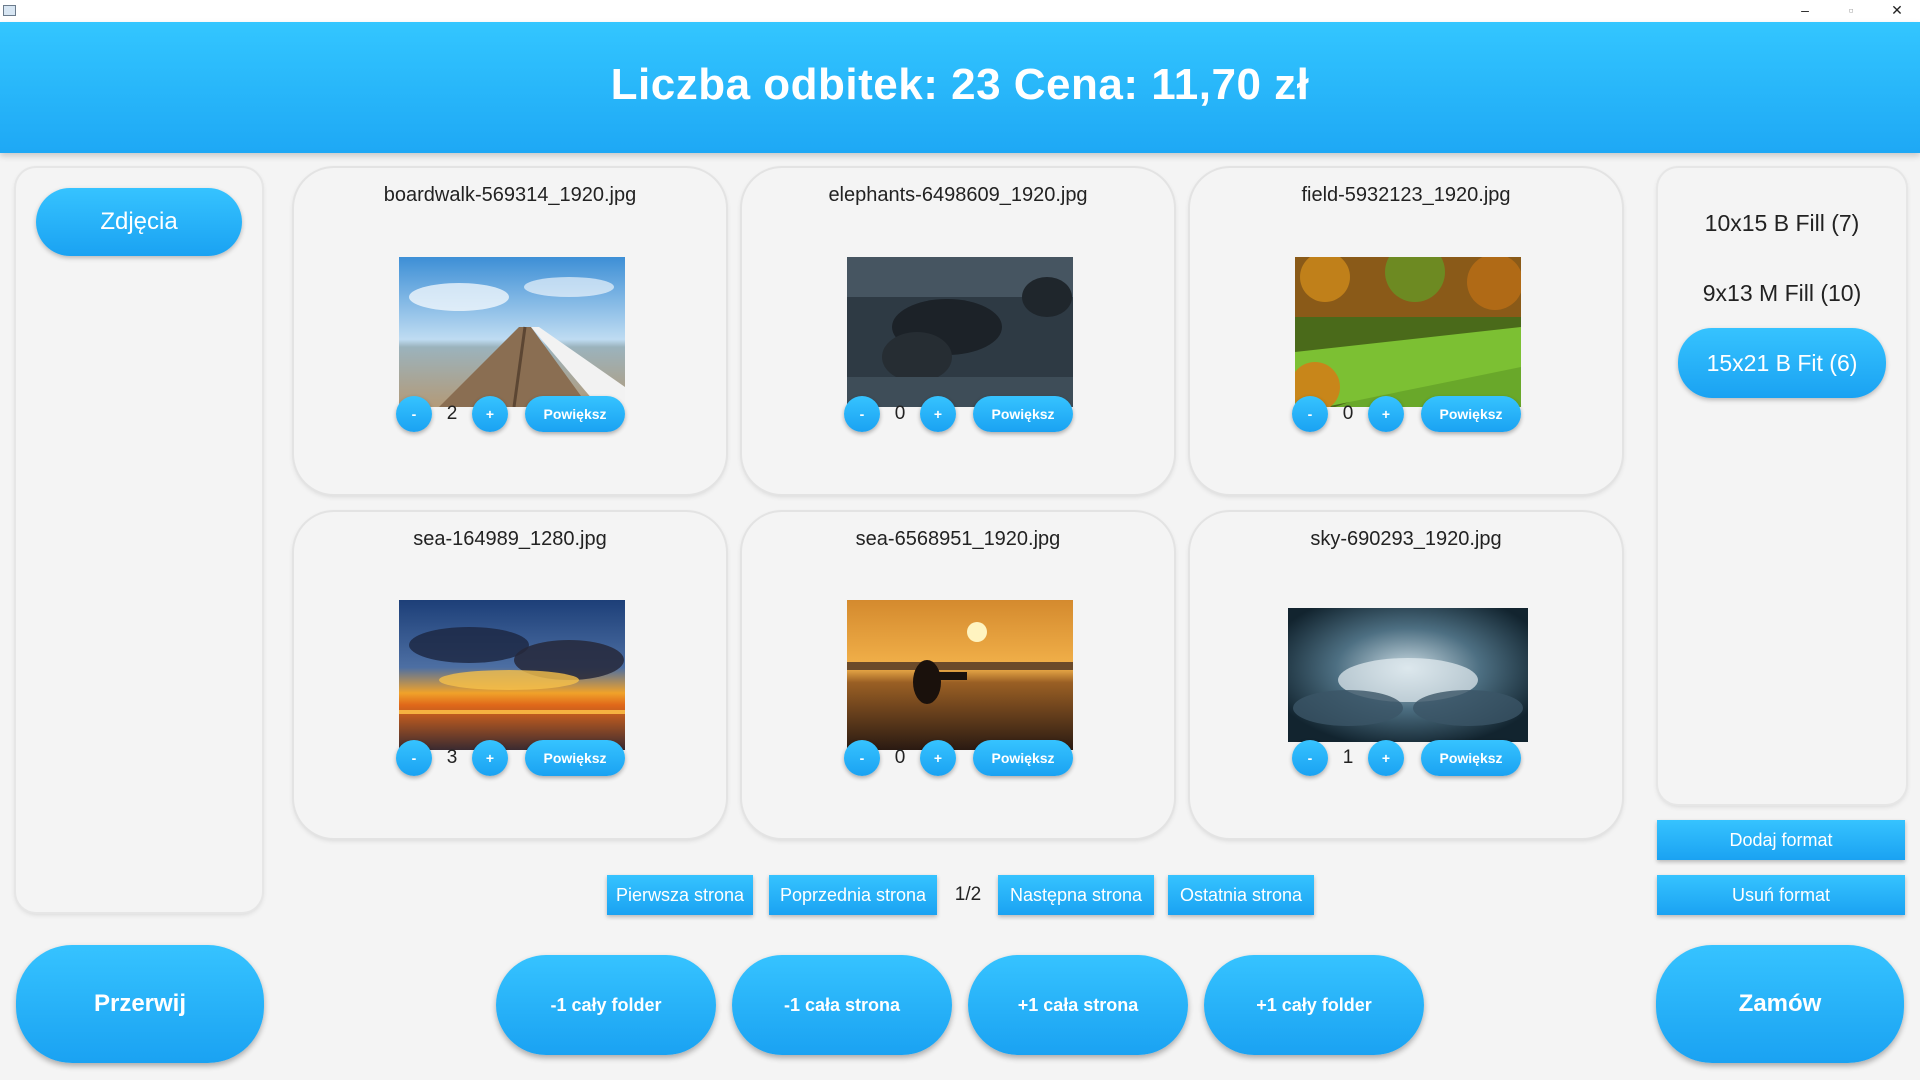 This screenshot has height=1080, width=1920. What do you see at coordinates (1805, 11) in the screenshot?
I see `minimize-button: –` at bounding box center [1805, 11].